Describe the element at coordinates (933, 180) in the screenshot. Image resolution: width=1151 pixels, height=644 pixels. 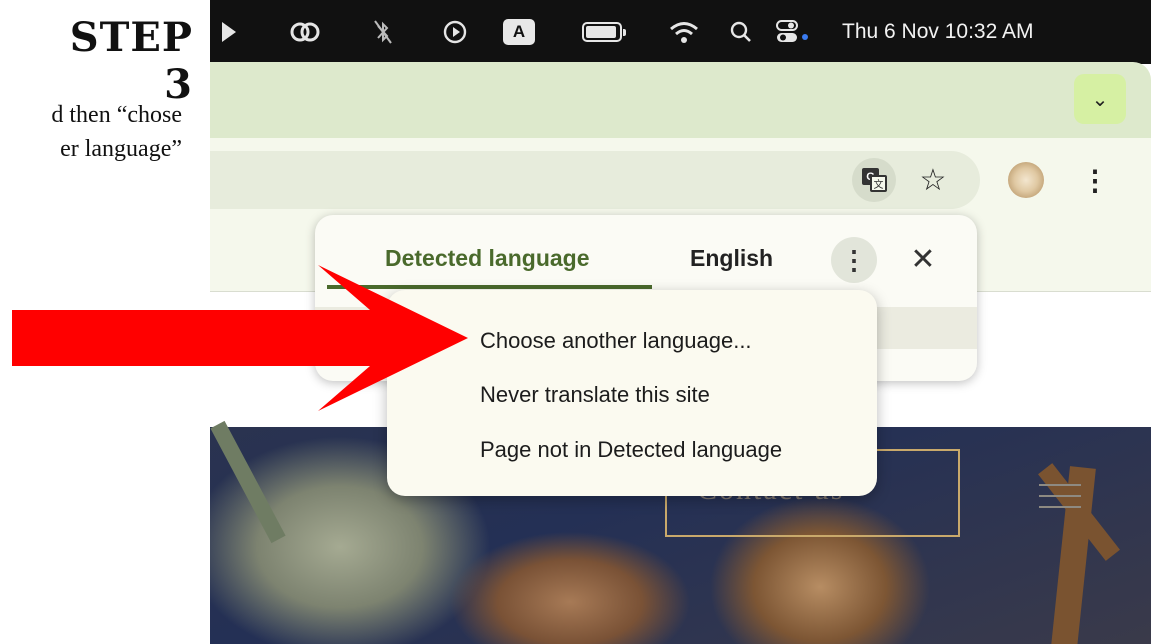
I see `star-icon: ☆` at that location.